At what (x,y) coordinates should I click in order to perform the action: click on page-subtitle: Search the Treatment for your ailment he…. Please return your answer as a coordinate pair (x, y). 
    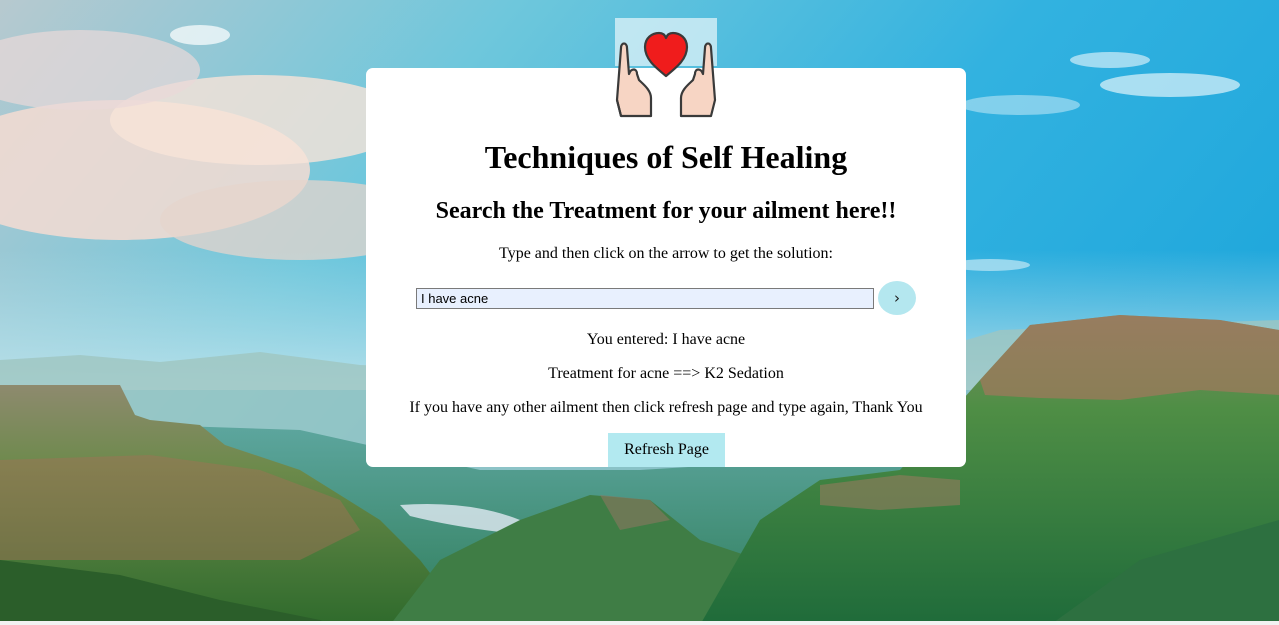
    Looking at the image, I should click on (666, 211).